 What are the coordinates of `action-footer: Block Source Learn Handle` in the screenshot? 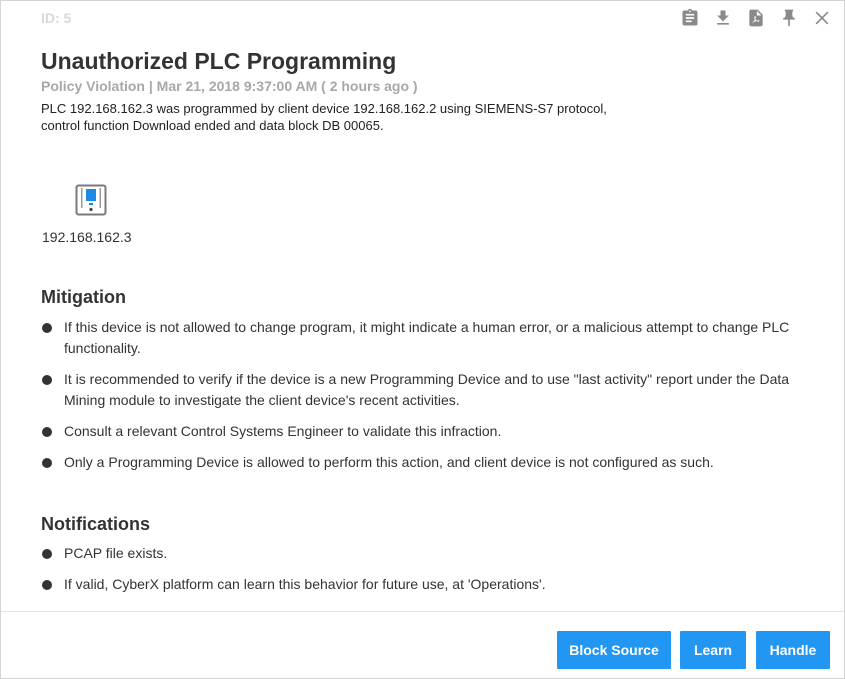 It's located at (422, 644).